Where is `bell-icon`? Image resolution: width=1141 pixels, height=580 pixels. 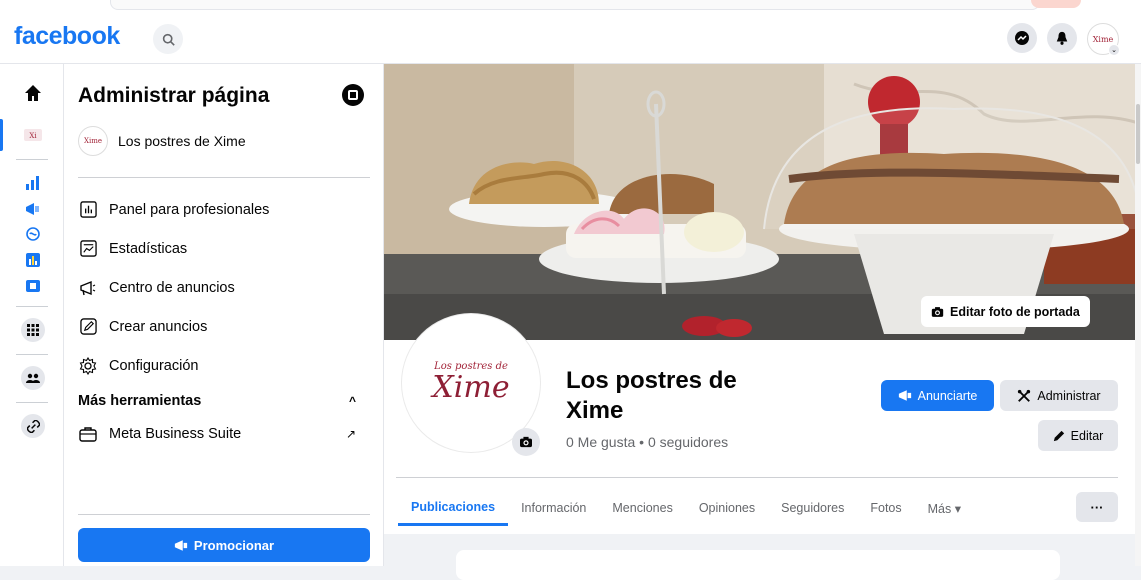
bell-icon is located at coordinates (1062, 38).